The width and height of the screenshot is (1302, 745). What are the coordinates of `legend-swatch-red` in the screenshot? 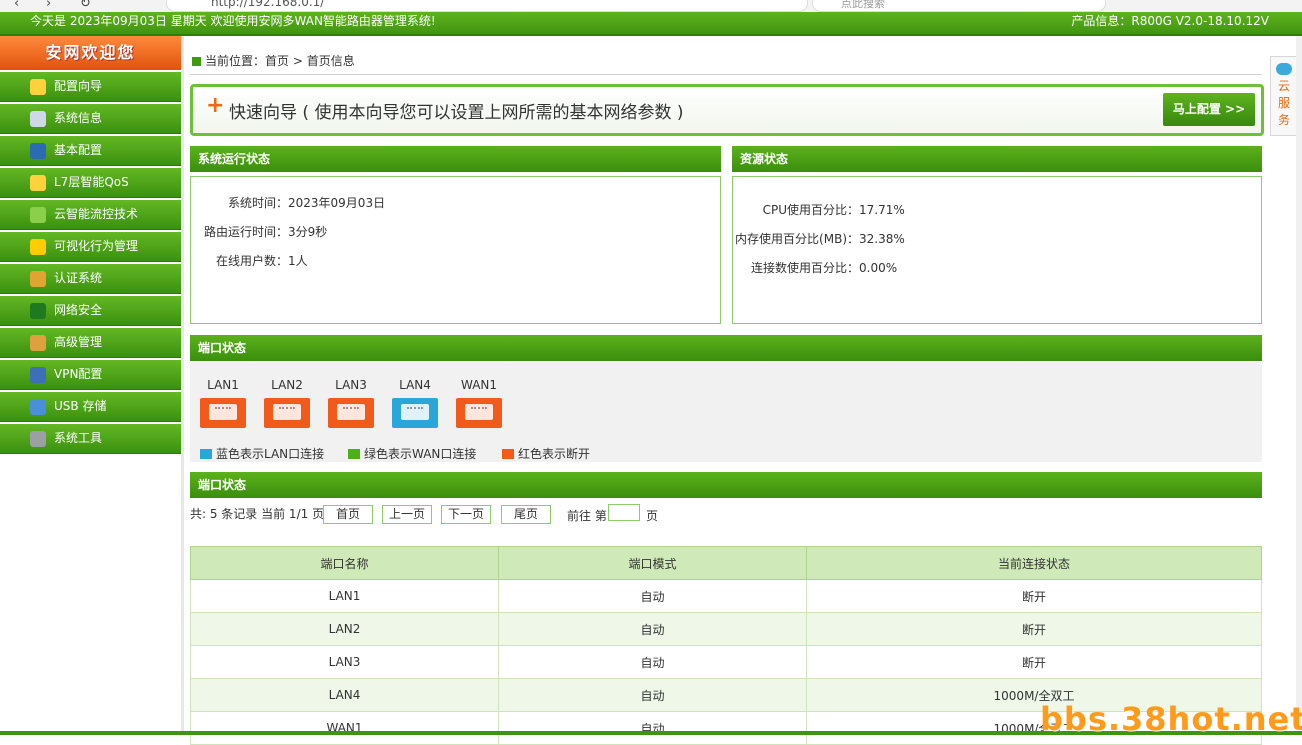 It's located at (508, 454).